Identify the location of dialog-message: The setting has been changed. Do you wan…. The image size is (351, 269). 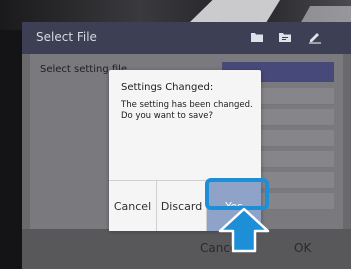
(187, 111).